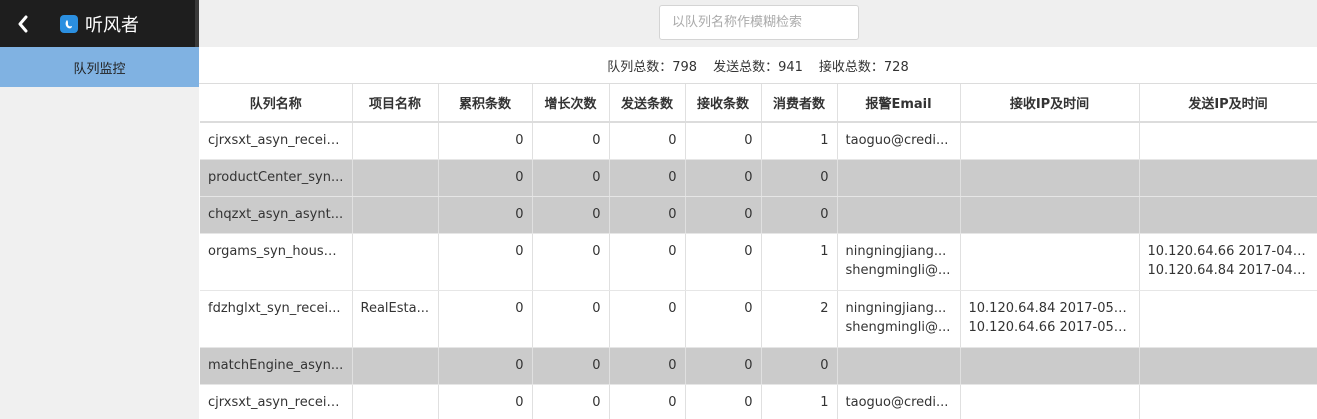 This screenshot has height=419, width=1317. I want to click on table-row: chqzxt_asyn_asynt... 0 0 0 0 0, so click(758, 215).